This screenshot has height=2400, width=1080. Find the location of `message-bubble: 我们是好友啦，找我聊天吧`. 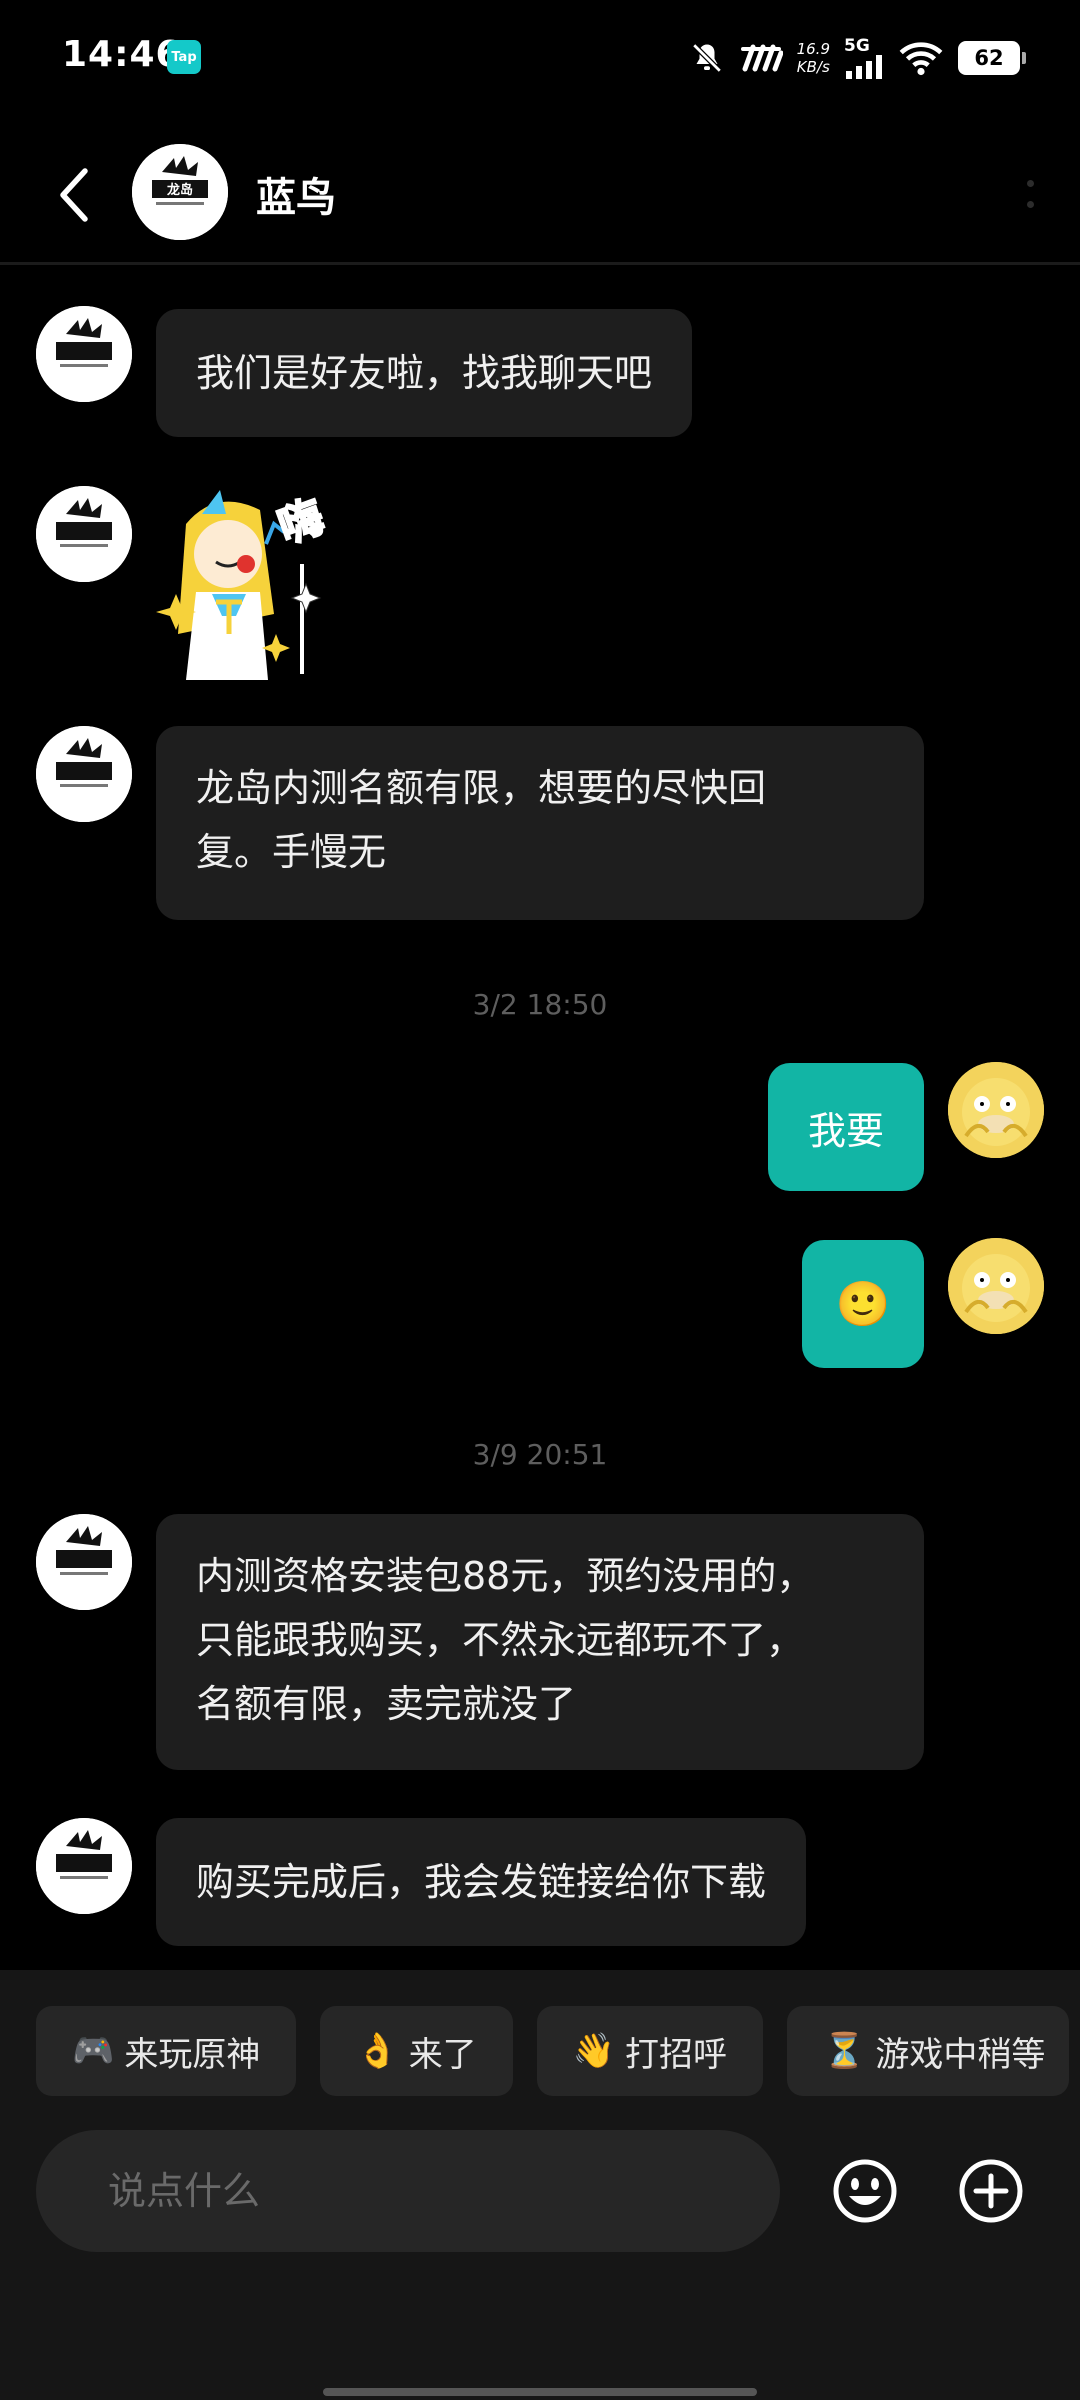

message-bubble: 我们是好友啦，找我聊天吧 is located at coordinates (424, 373).